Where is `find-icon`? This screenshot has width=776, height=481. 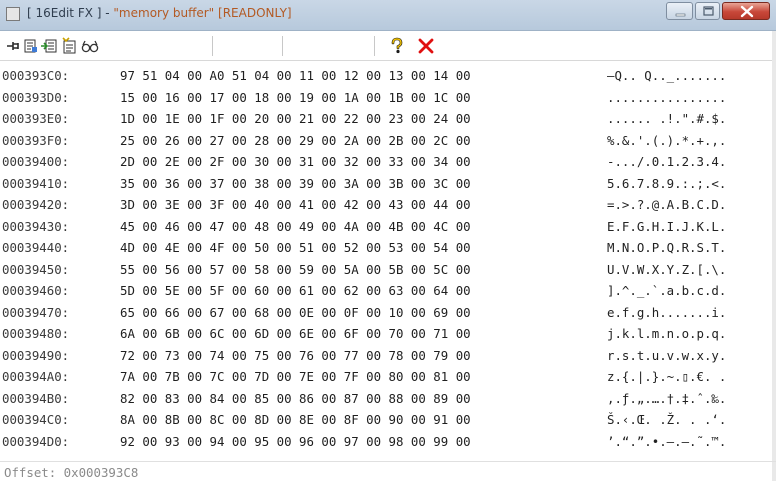
find-icon is located at coordinates (89, 46).